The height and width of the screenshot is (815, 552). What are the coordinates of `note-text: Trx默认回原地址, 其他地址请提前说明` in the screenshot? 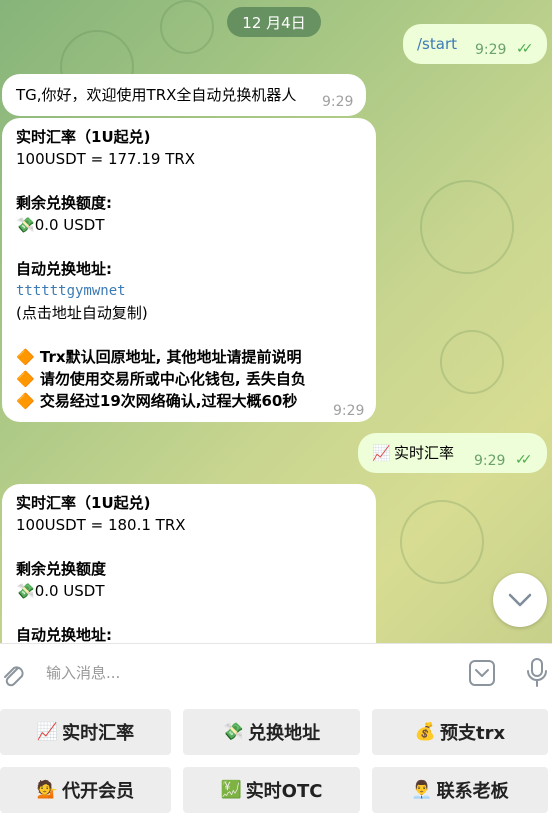 It's located at (170, 357).